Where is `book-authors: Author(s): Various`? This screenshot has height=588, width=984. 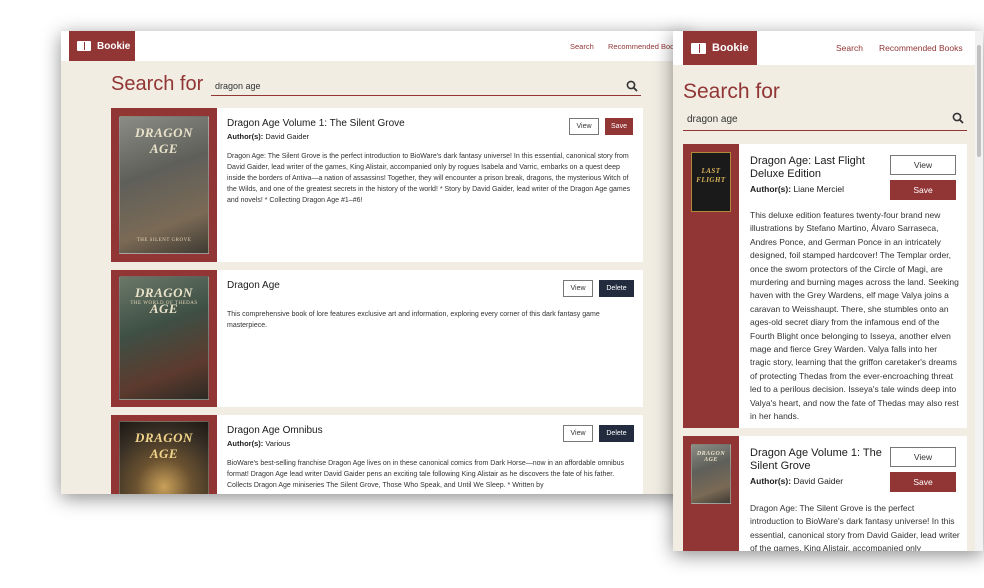
book-authors: Author(s): Various is located at coordinates (259, 443).